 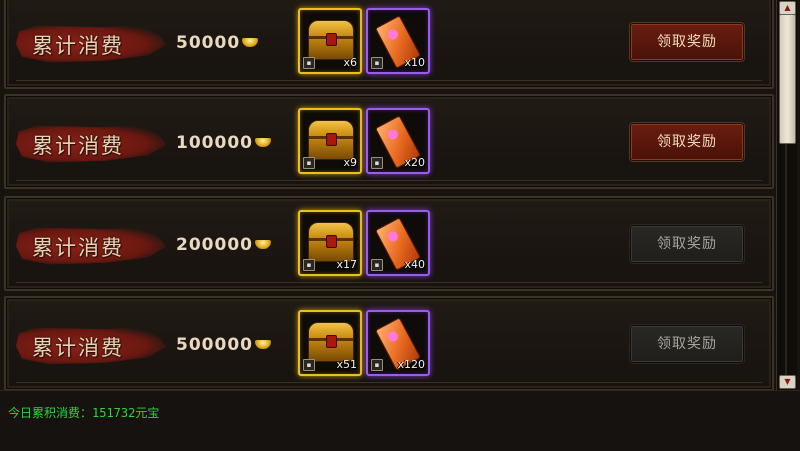 I want to click on daily-spend-total: 今日累积消费：151732元宝, so click(x=84, y=413).